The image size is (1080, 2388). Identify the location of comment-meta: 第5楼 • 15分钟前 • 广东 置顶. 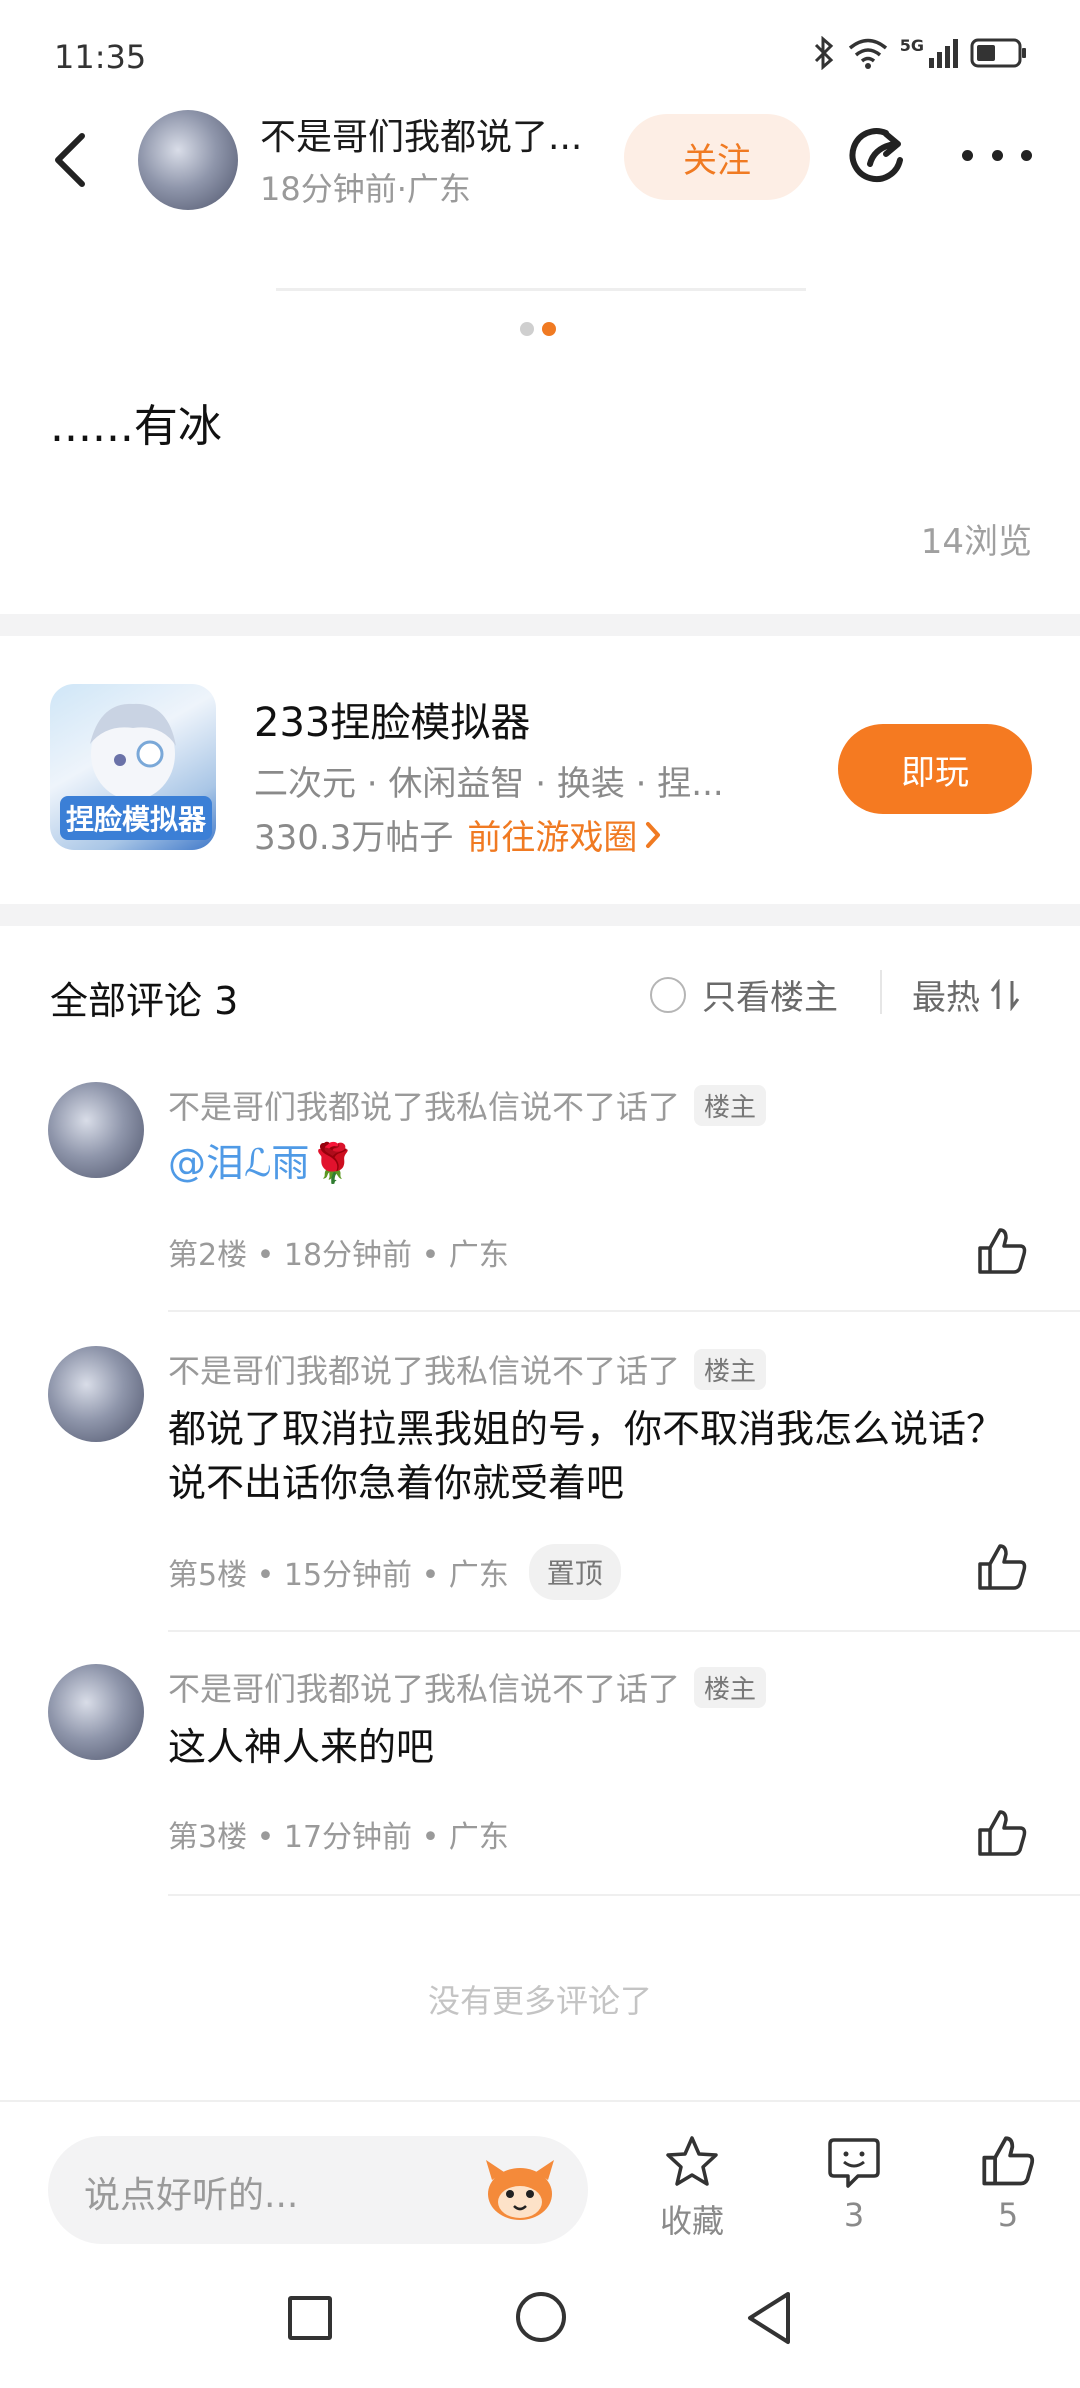
(394, 1572).